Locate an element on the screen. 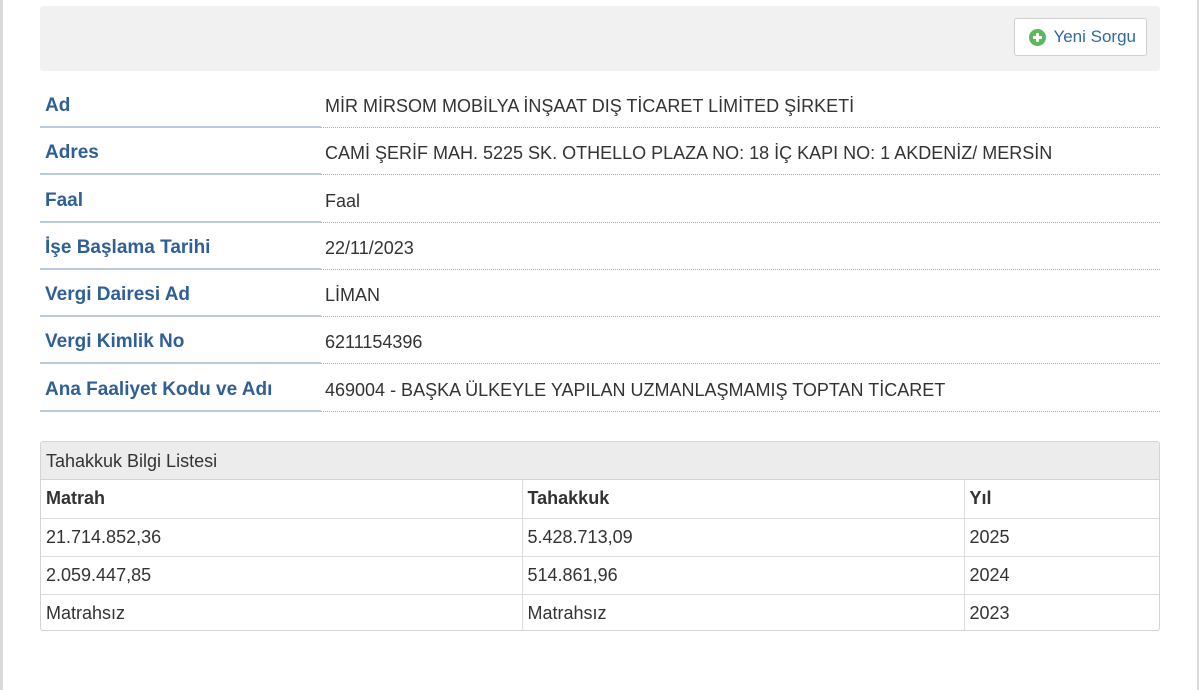 The height and width of the screenshot is (690, 1199). toolbar: Yeni Sorgu is located at coordinates (600, 38).